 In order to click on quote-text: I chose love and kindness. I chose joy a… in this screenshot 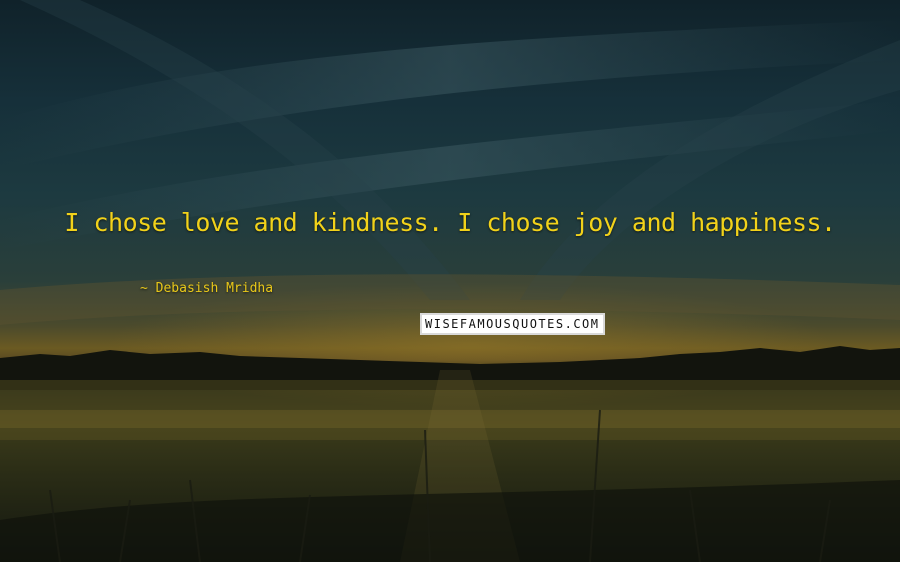, I will do `click(450, 222)`.